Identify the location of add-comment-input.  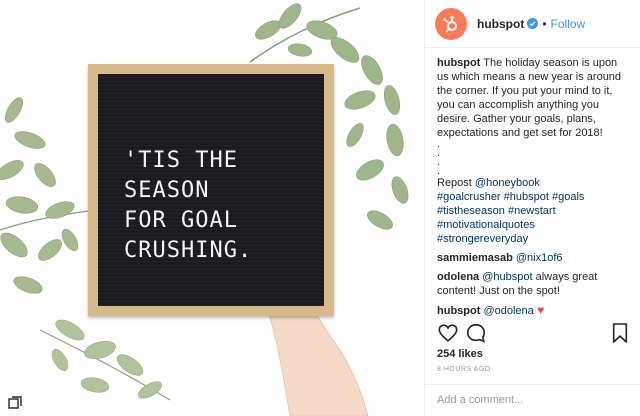
(533, 400).